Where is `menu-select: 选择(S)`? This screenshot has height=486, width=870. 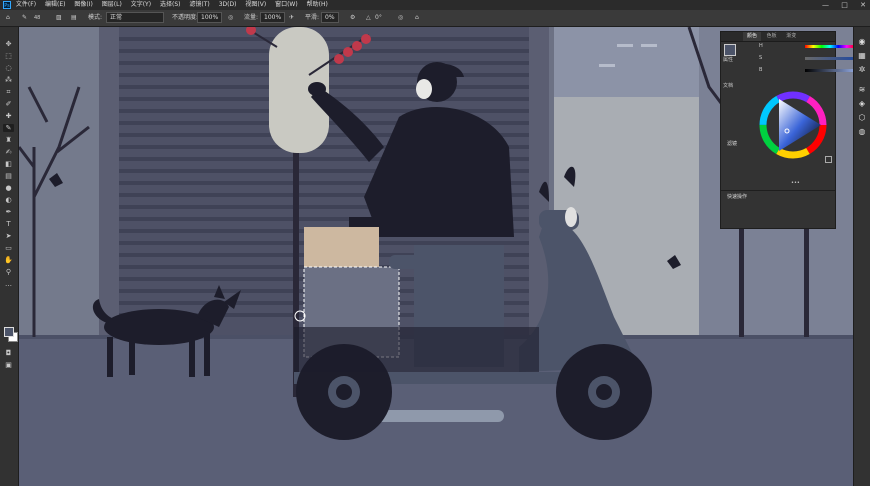
menu-select: 选择(S) is located at coordinates (170, 5).